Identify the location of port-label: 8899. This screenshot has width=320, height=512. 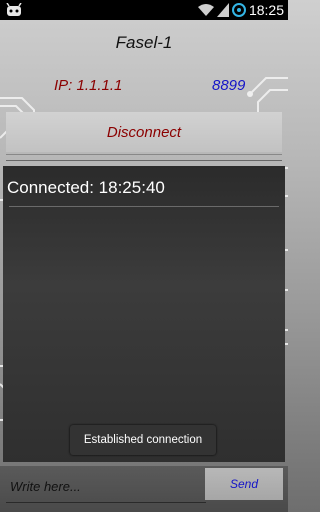
(229, 85).